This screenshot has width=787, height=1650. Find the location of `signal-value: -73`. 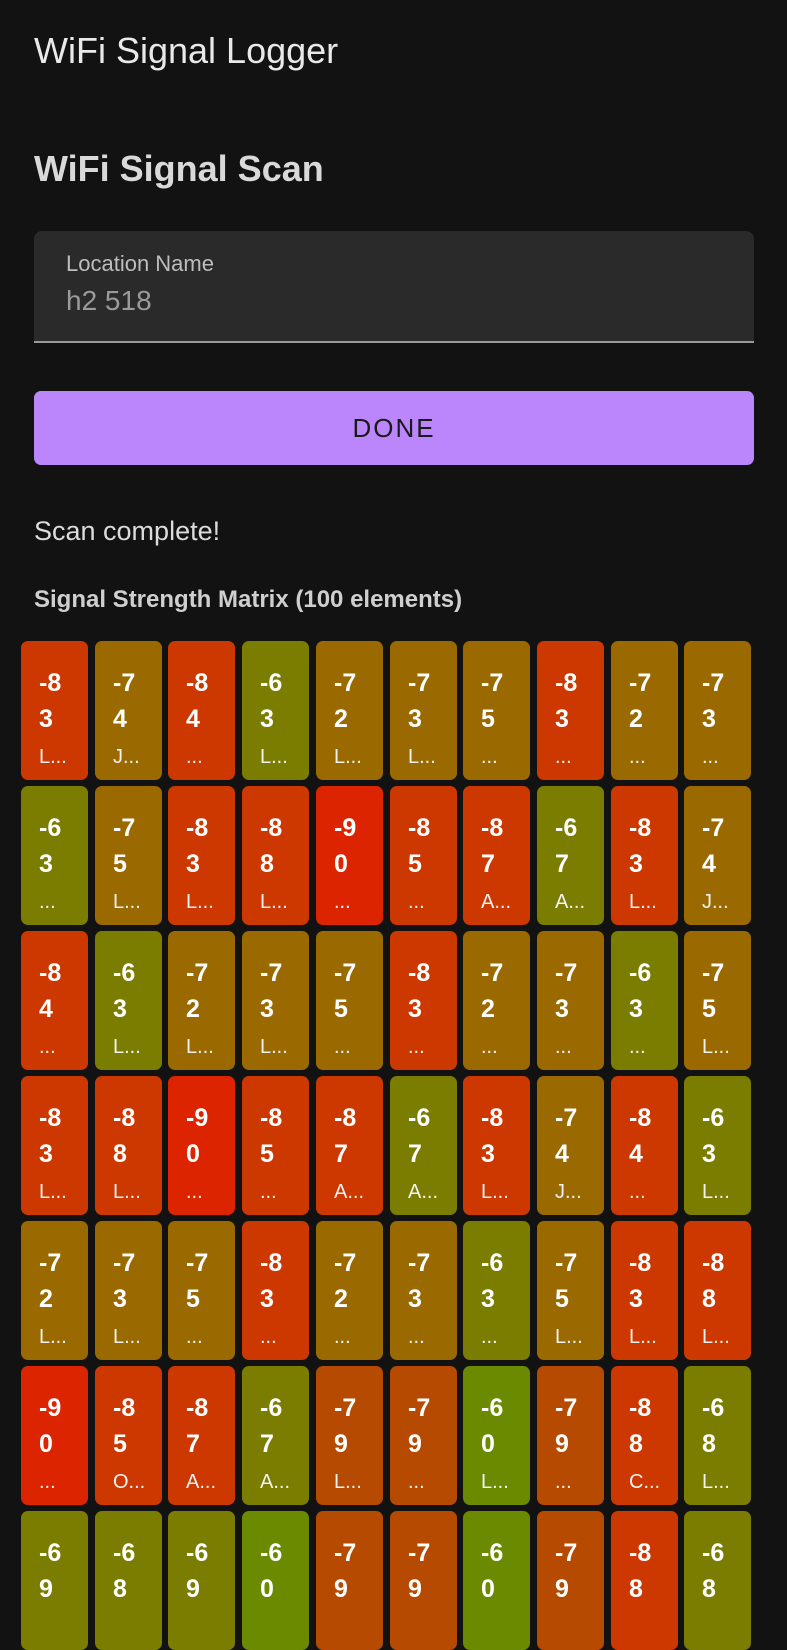

signal-value: -73 is located at coordinates (419, 701).